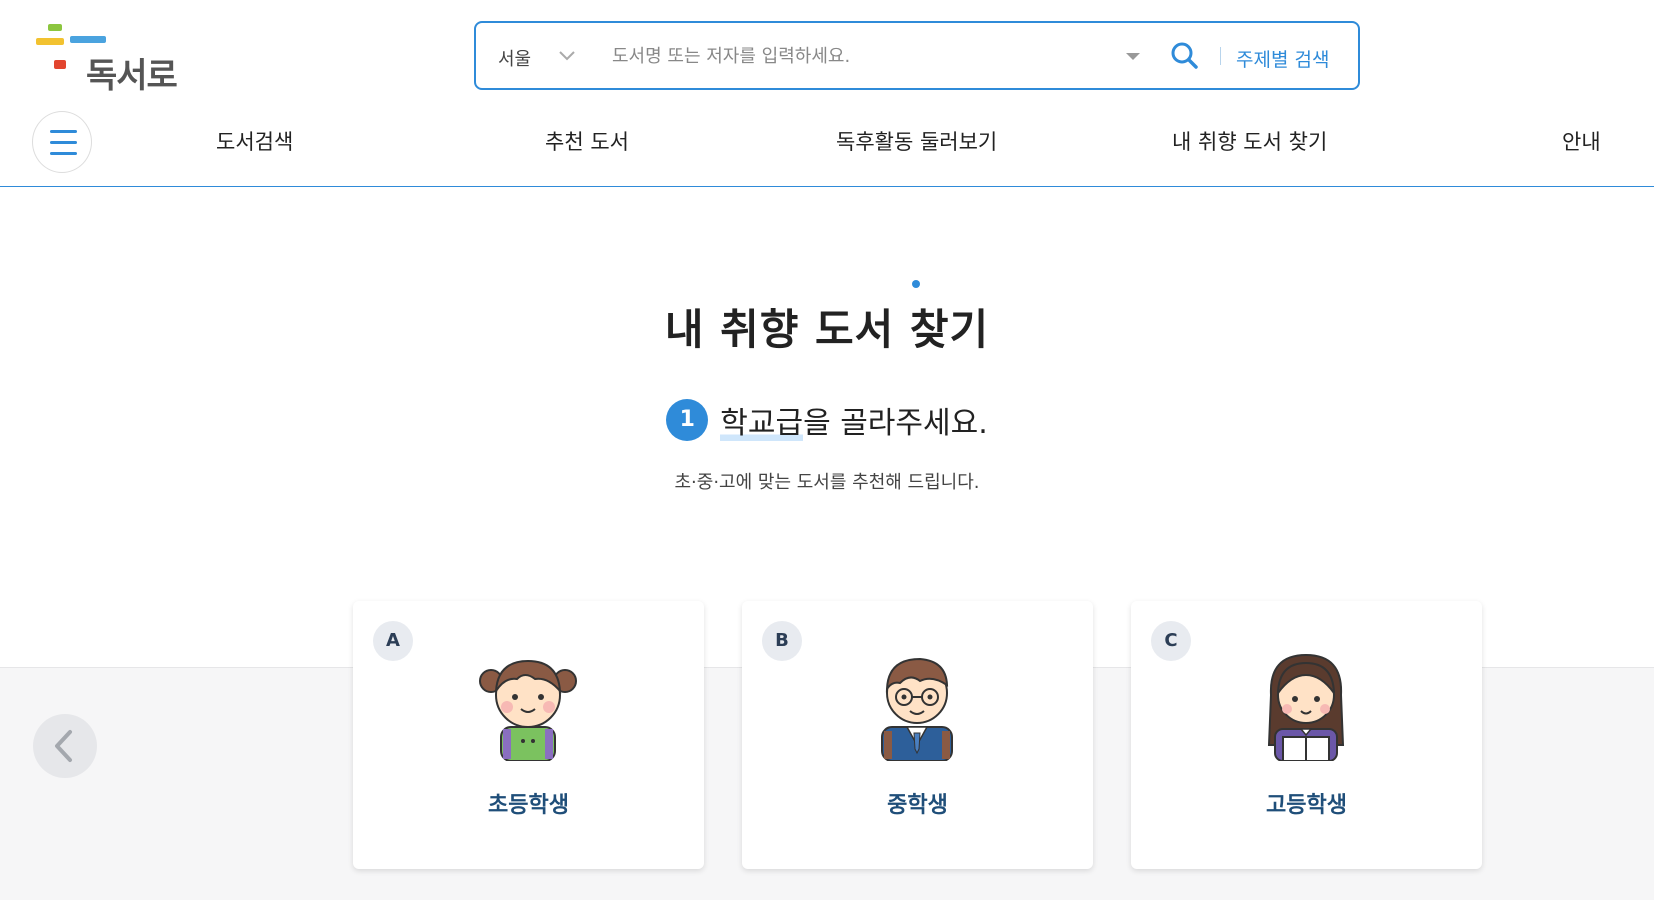 This screenshot has height=900, width=1654. I want to click on middle-school-student-icon, so click(917, 709).